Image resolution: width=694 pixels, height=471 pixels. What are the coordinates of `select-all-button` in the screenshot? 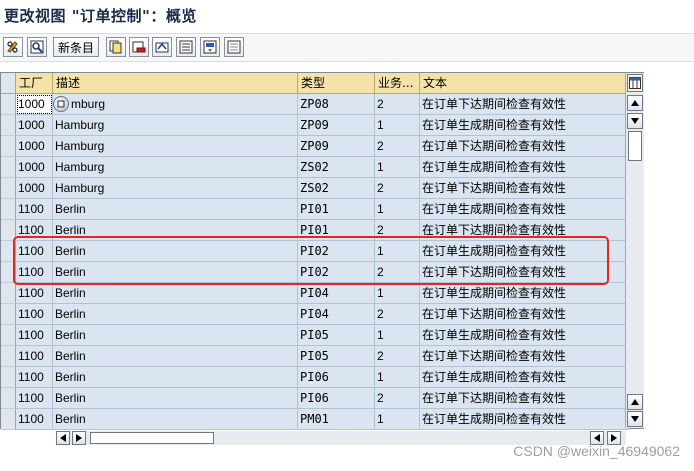 It's located at (186, 47).